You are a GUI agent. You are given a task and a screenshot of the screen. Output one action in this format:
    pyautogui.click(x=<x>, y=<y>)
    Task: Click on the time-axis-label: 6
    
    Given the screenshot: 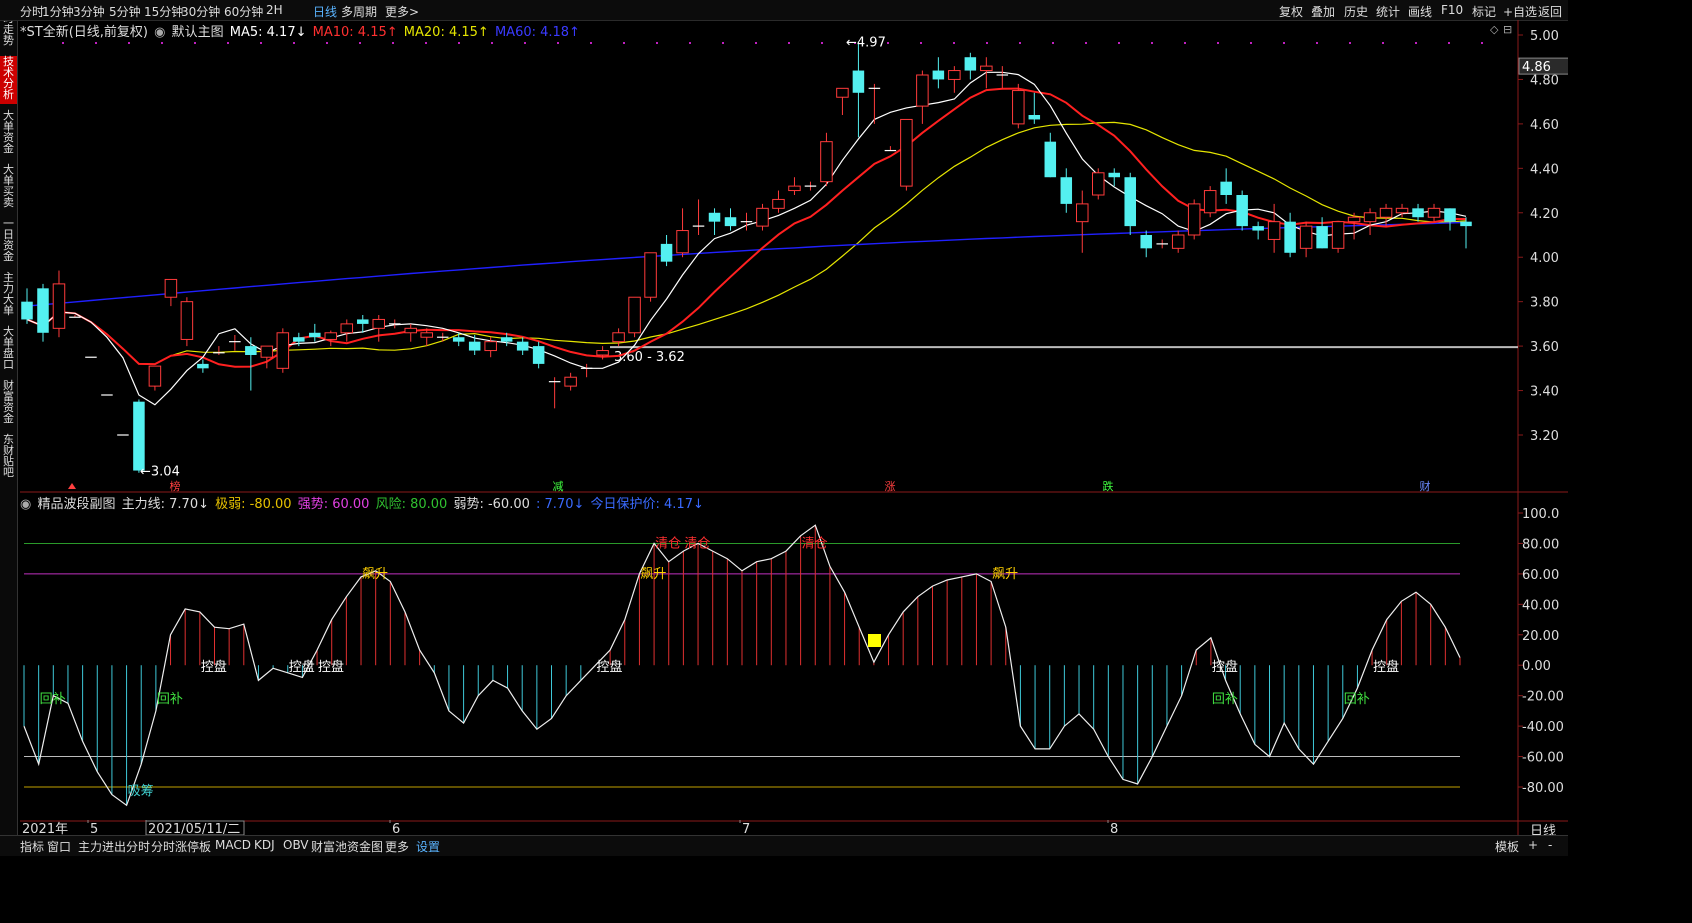 What is the action you would take?
    pyautogui.click(x=396, y=828)
    